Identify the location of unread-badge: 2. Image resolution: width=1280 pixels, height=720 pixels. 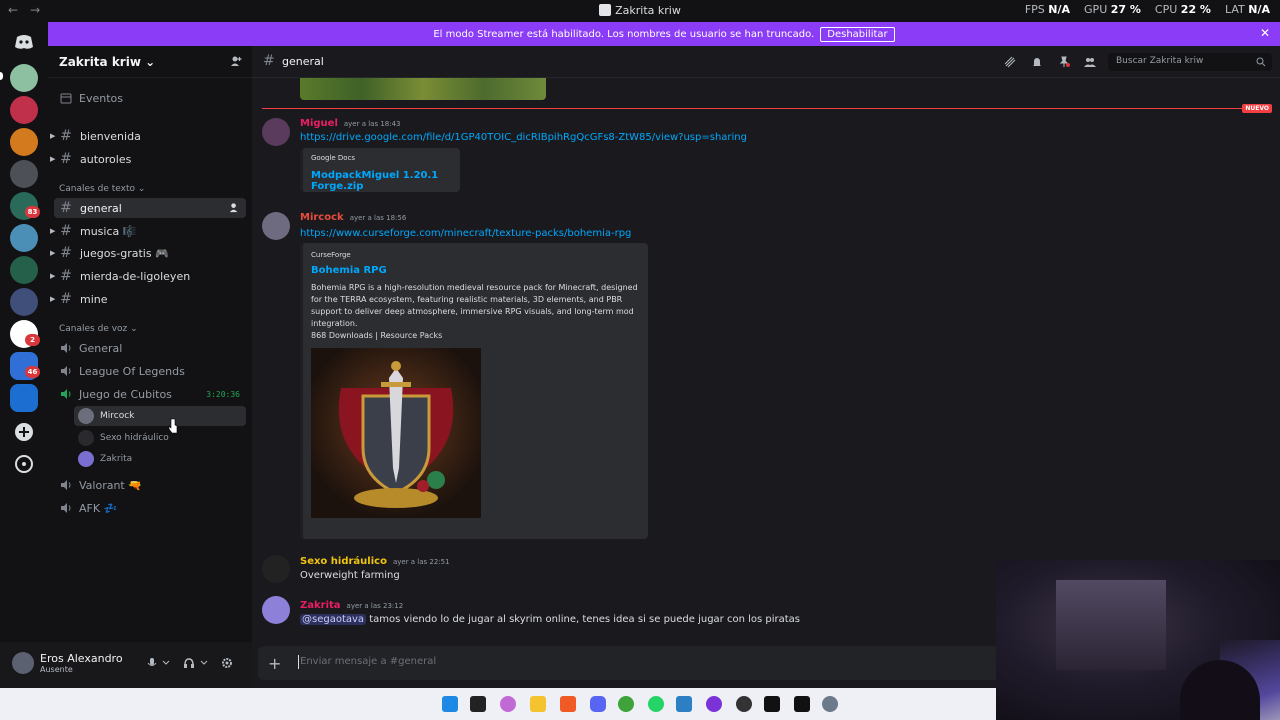
(32, 340).